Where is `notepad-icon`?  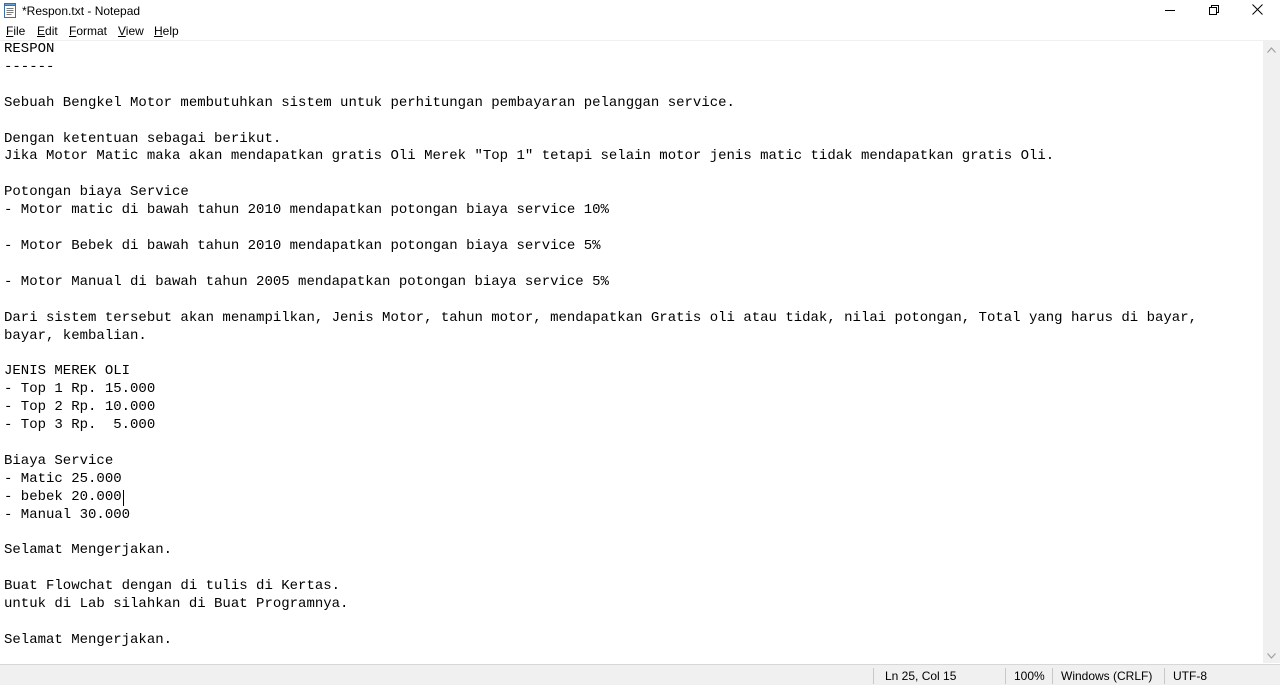
notepad-icon is located at coordinates (10, 10).